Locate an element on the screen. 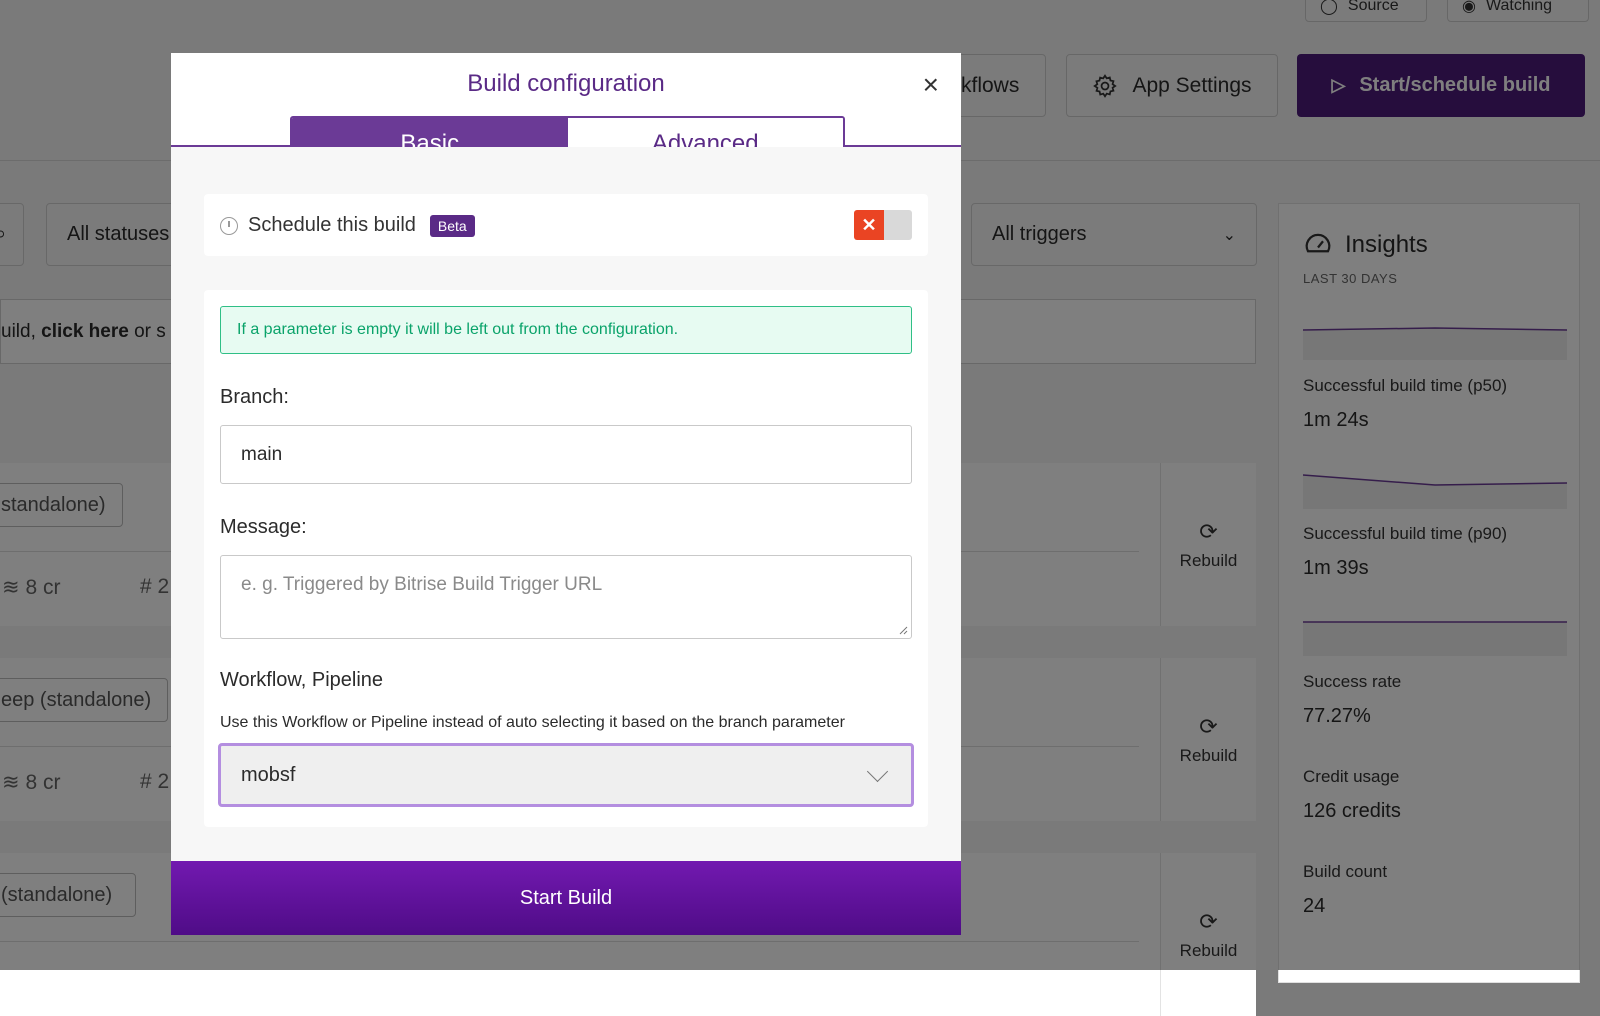  workflow-selected-value: mobsf is located at coordinates (268, 774).